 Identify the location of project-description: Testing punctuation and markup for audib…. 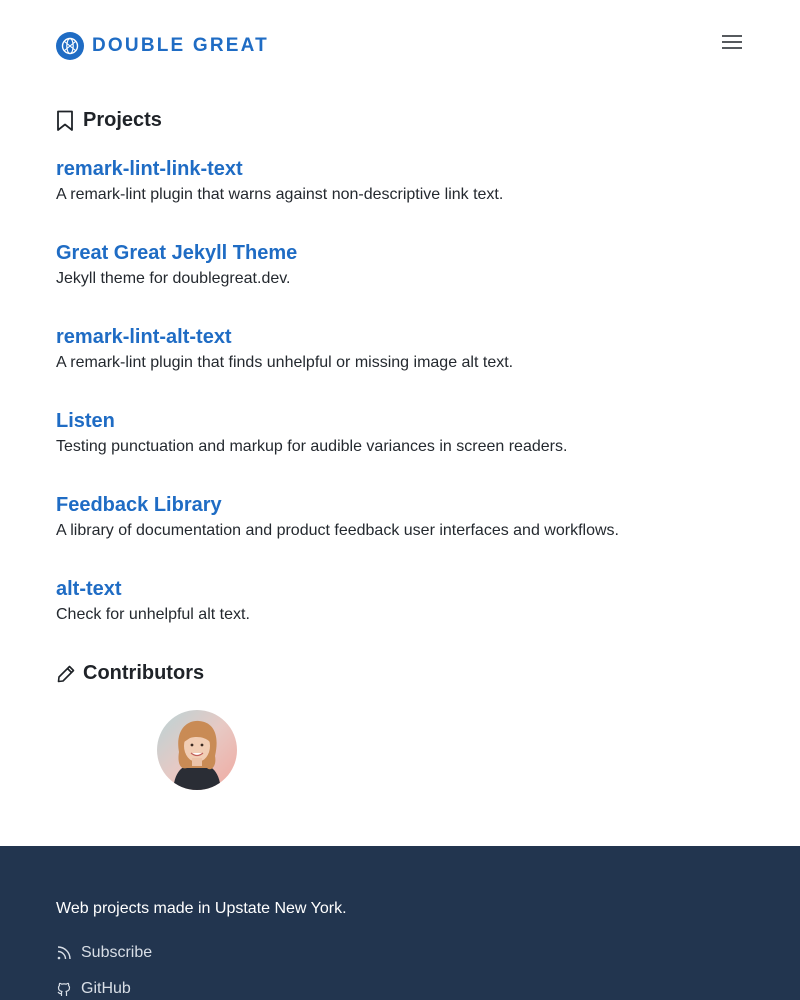
(312, 446).